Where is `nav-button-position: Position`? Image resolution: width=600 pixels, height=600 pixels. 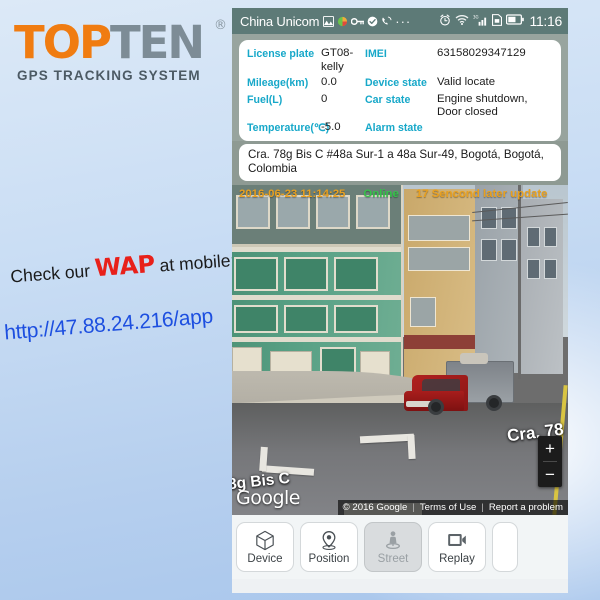 nav-button-position: Position is located at coordinates (329, 547).